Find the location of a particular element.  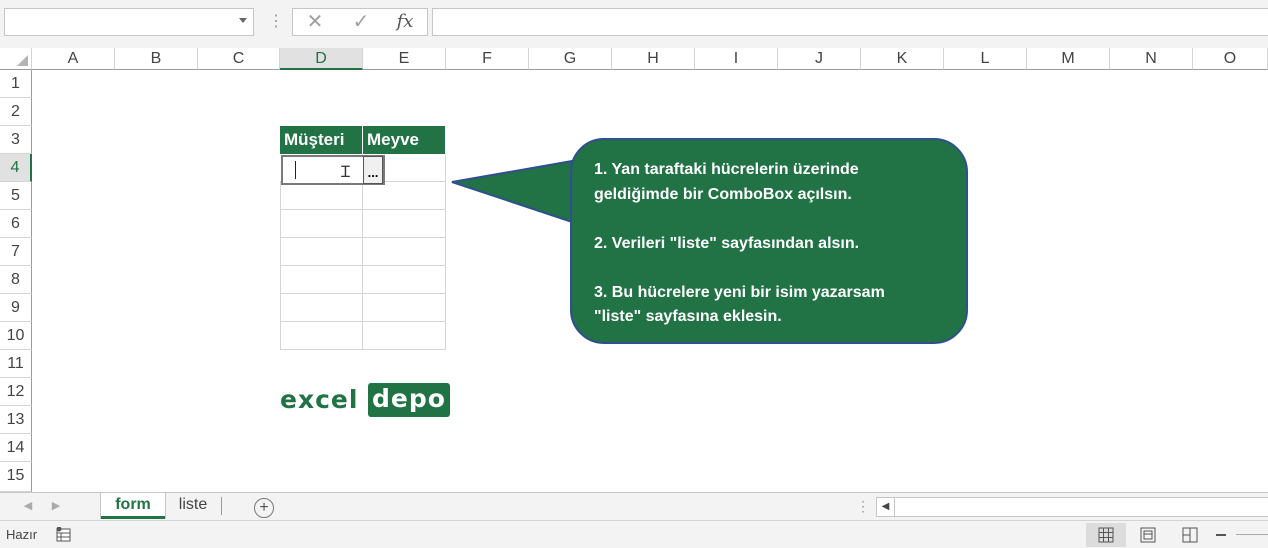

insert-function-icon: fx is located at coordinates (405, 22).